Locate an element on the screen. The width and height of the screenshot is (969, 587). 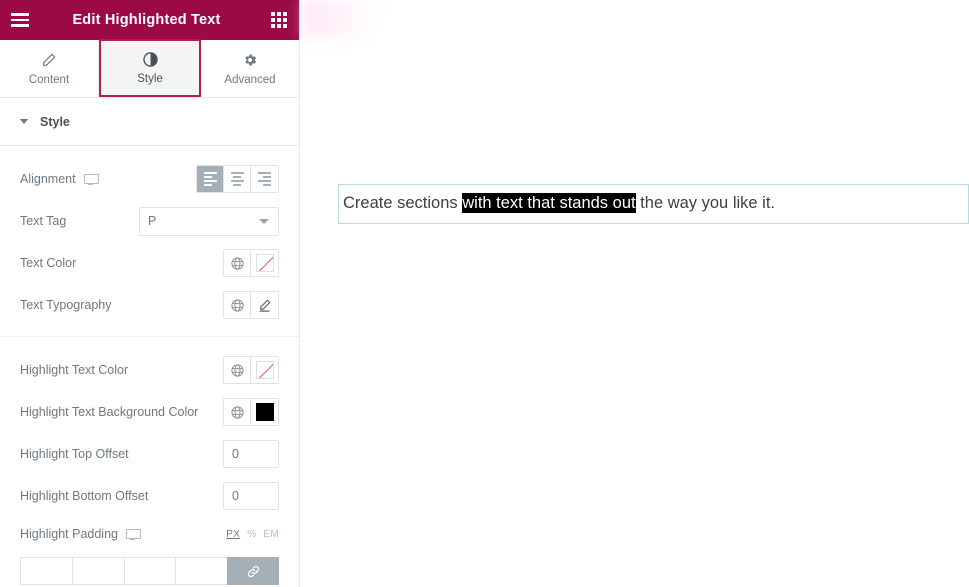
tab-style: Style is located at coordinates (150, 68).